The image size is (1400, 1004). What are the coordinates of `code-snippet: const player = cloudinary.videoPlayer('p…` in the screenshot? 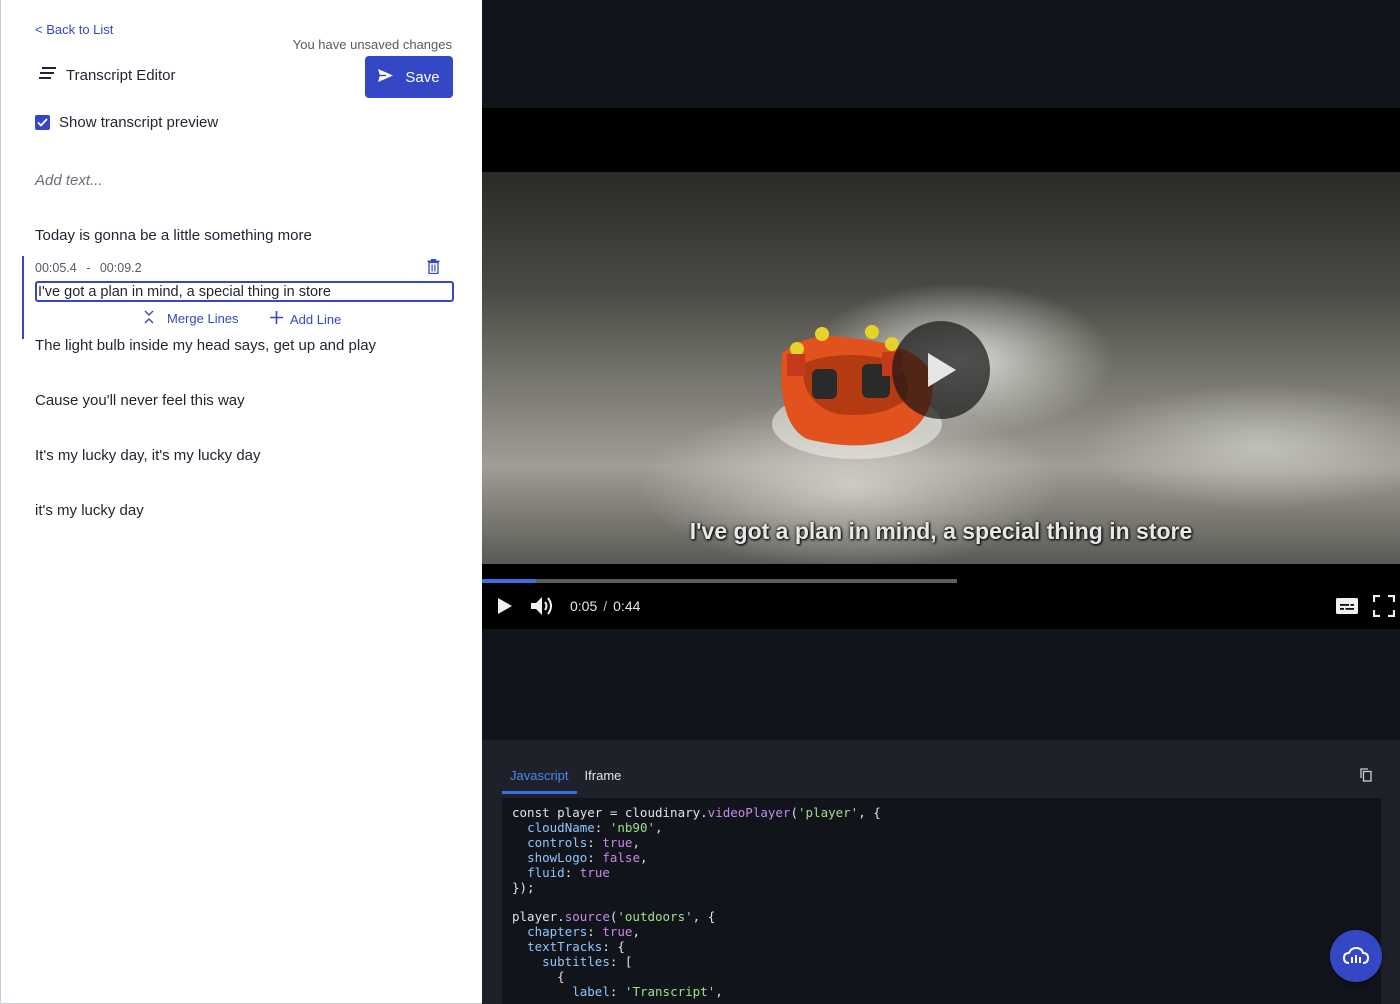 It's located at (941, 901).